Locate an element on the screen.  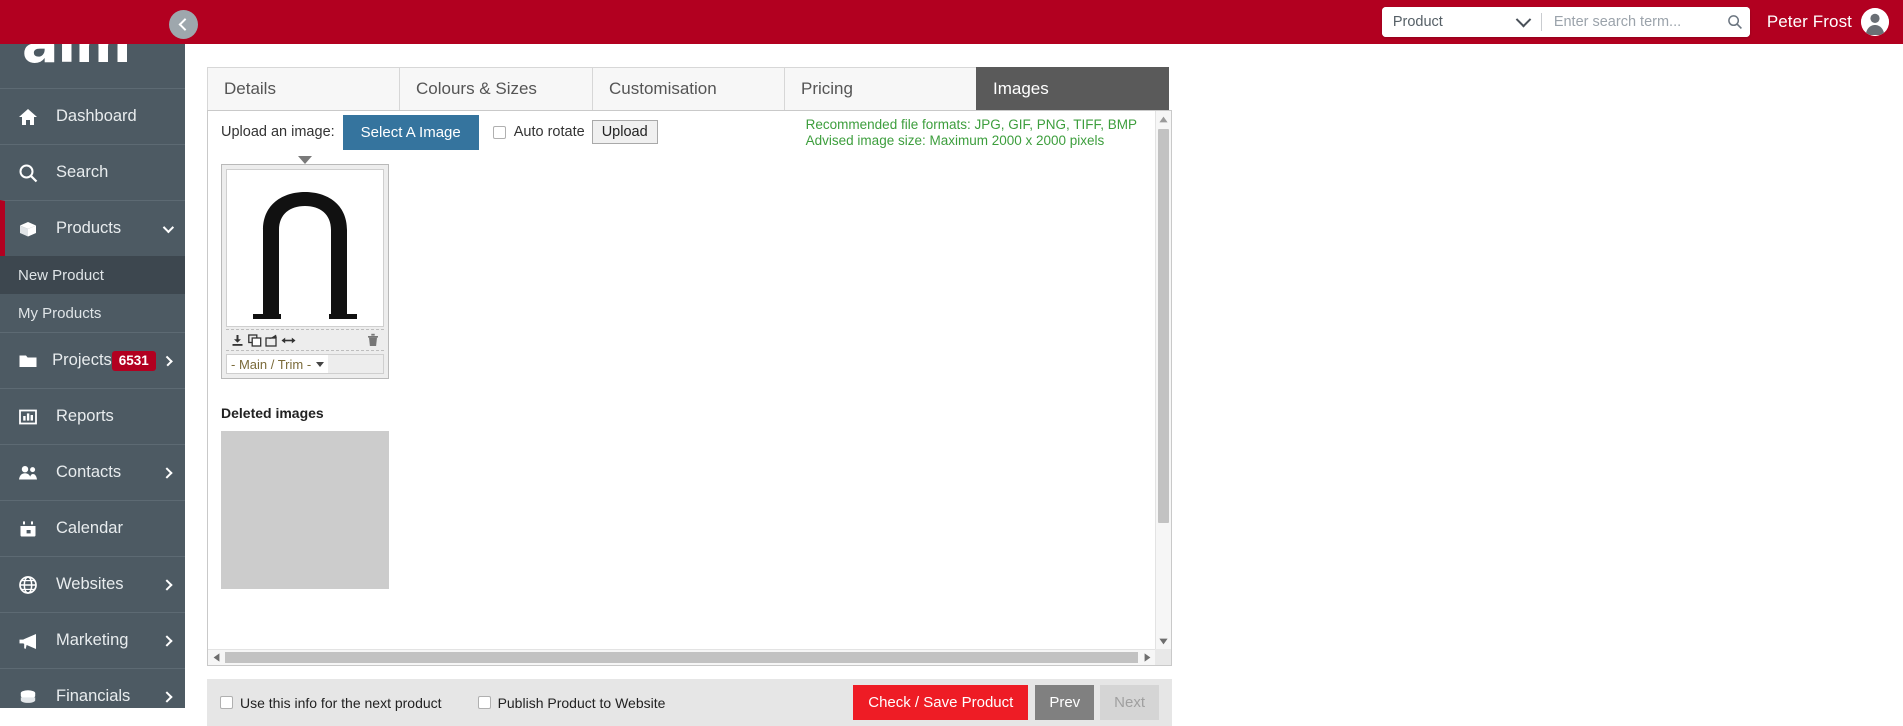
rotate-icon is located at coordinates (271, 340).